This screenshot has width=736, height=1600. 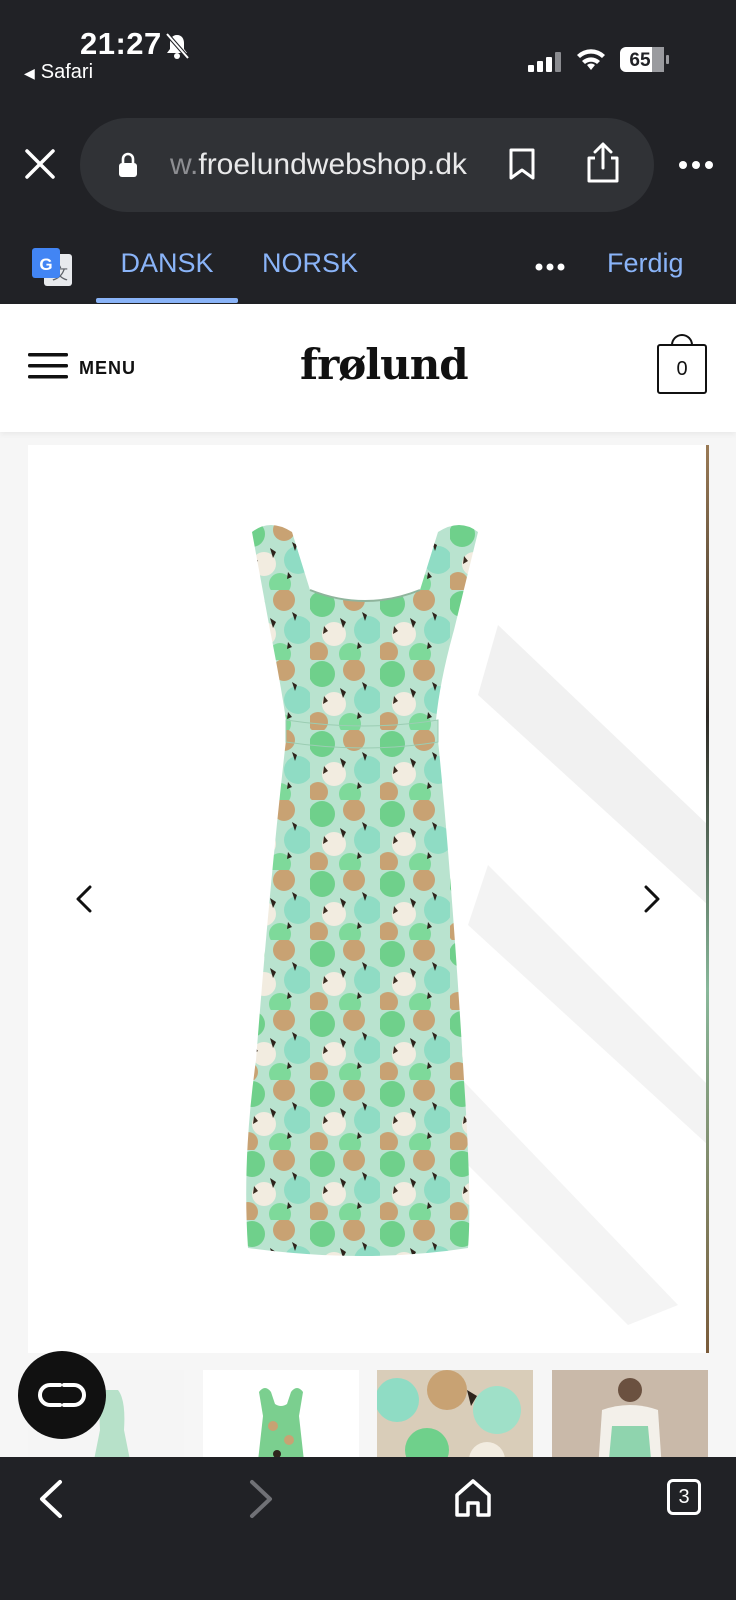 What do you see at coordinates (368, 1414) in the screenshot?
I see `thumbnail-strip` at bounding box center [368, 1414].